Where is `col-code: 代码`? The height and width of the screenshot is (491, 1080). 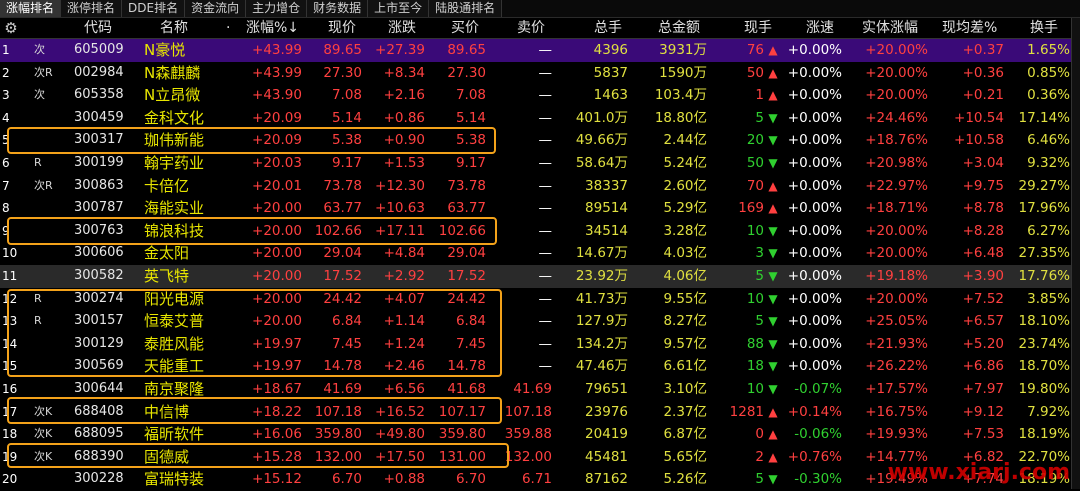
col-code: 代码 is located at coordinates (98, 28).